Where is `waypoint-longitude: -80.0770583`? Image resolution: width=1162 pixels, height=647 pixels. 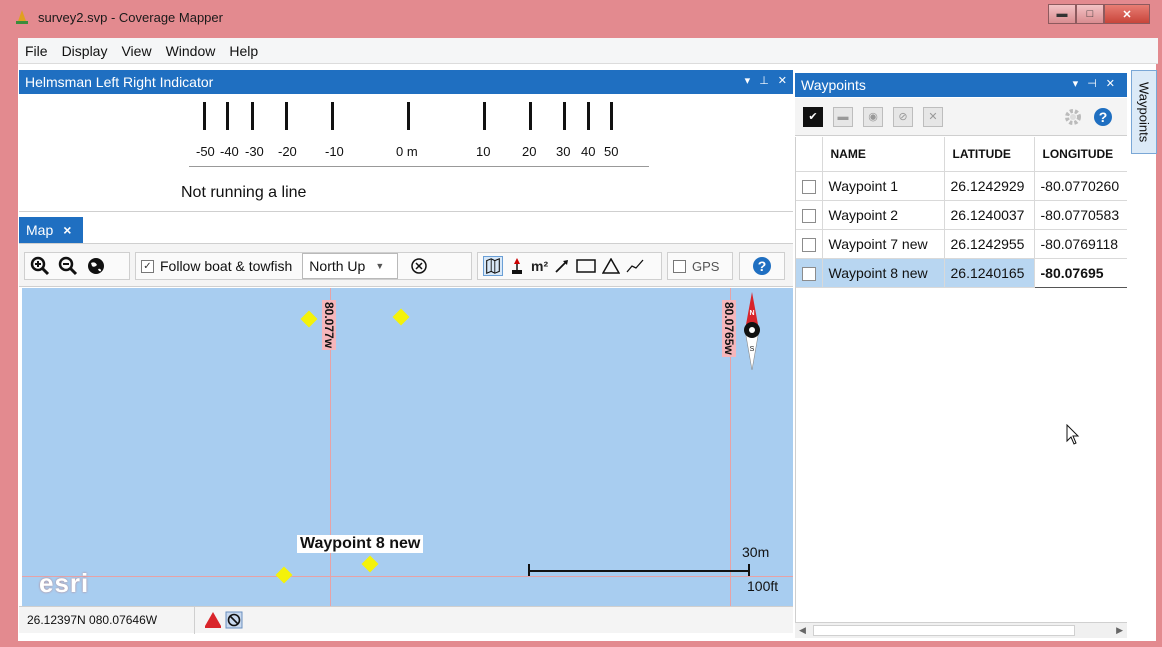
waypoint-longitude: -80.0770583 is located at coordinates (1080, 215).